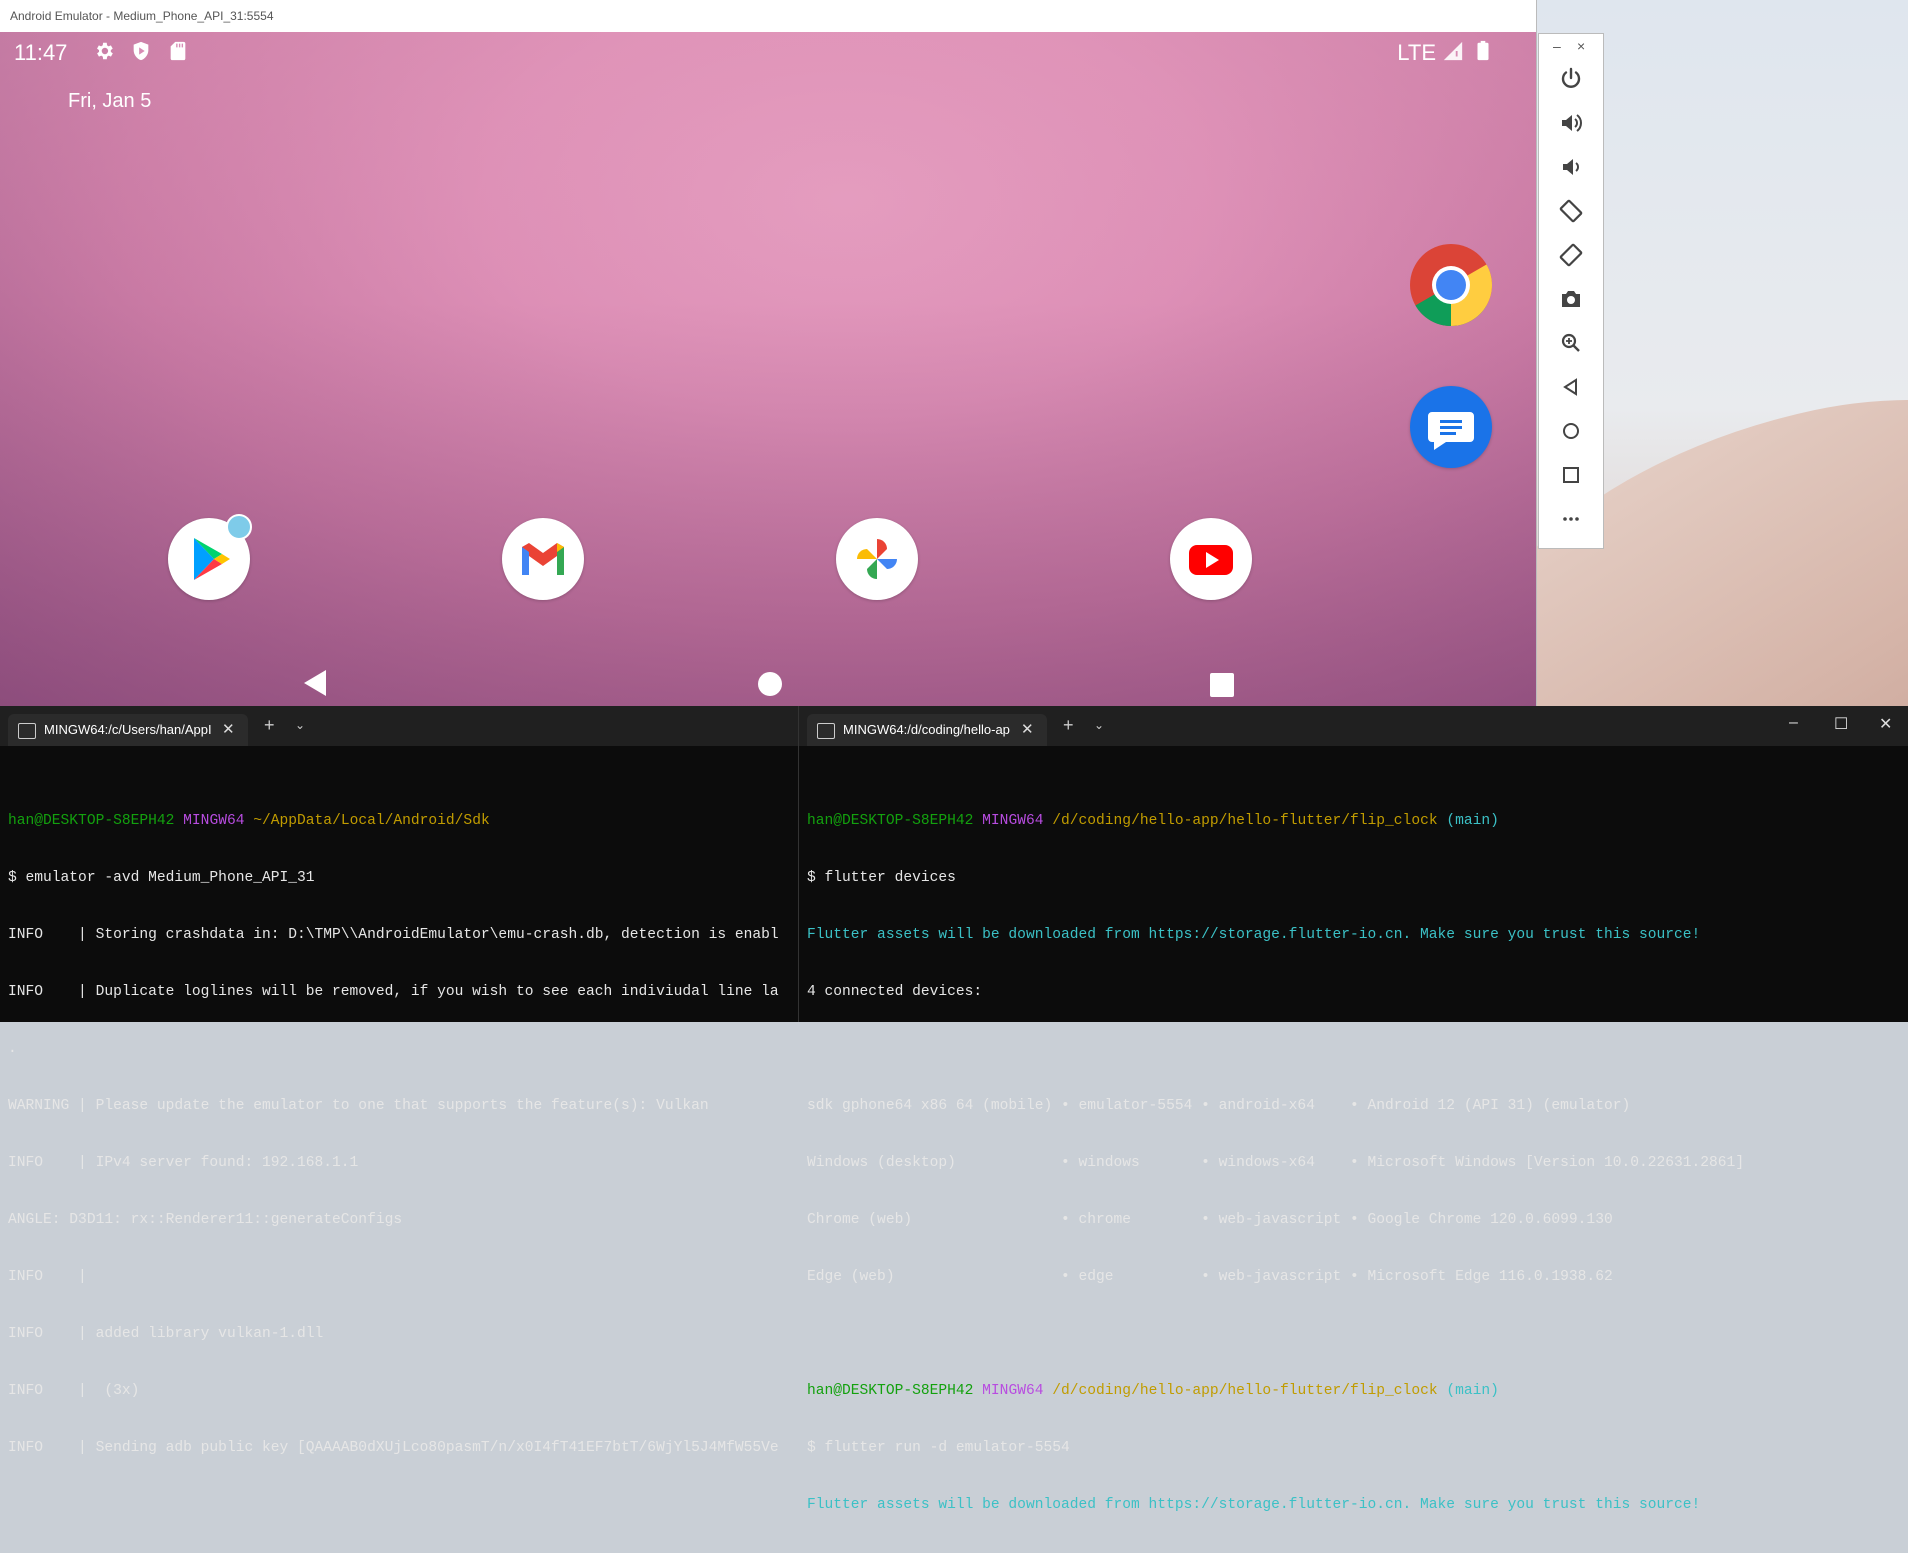  I want to click on nav-recents-button, so click(1222, 687).